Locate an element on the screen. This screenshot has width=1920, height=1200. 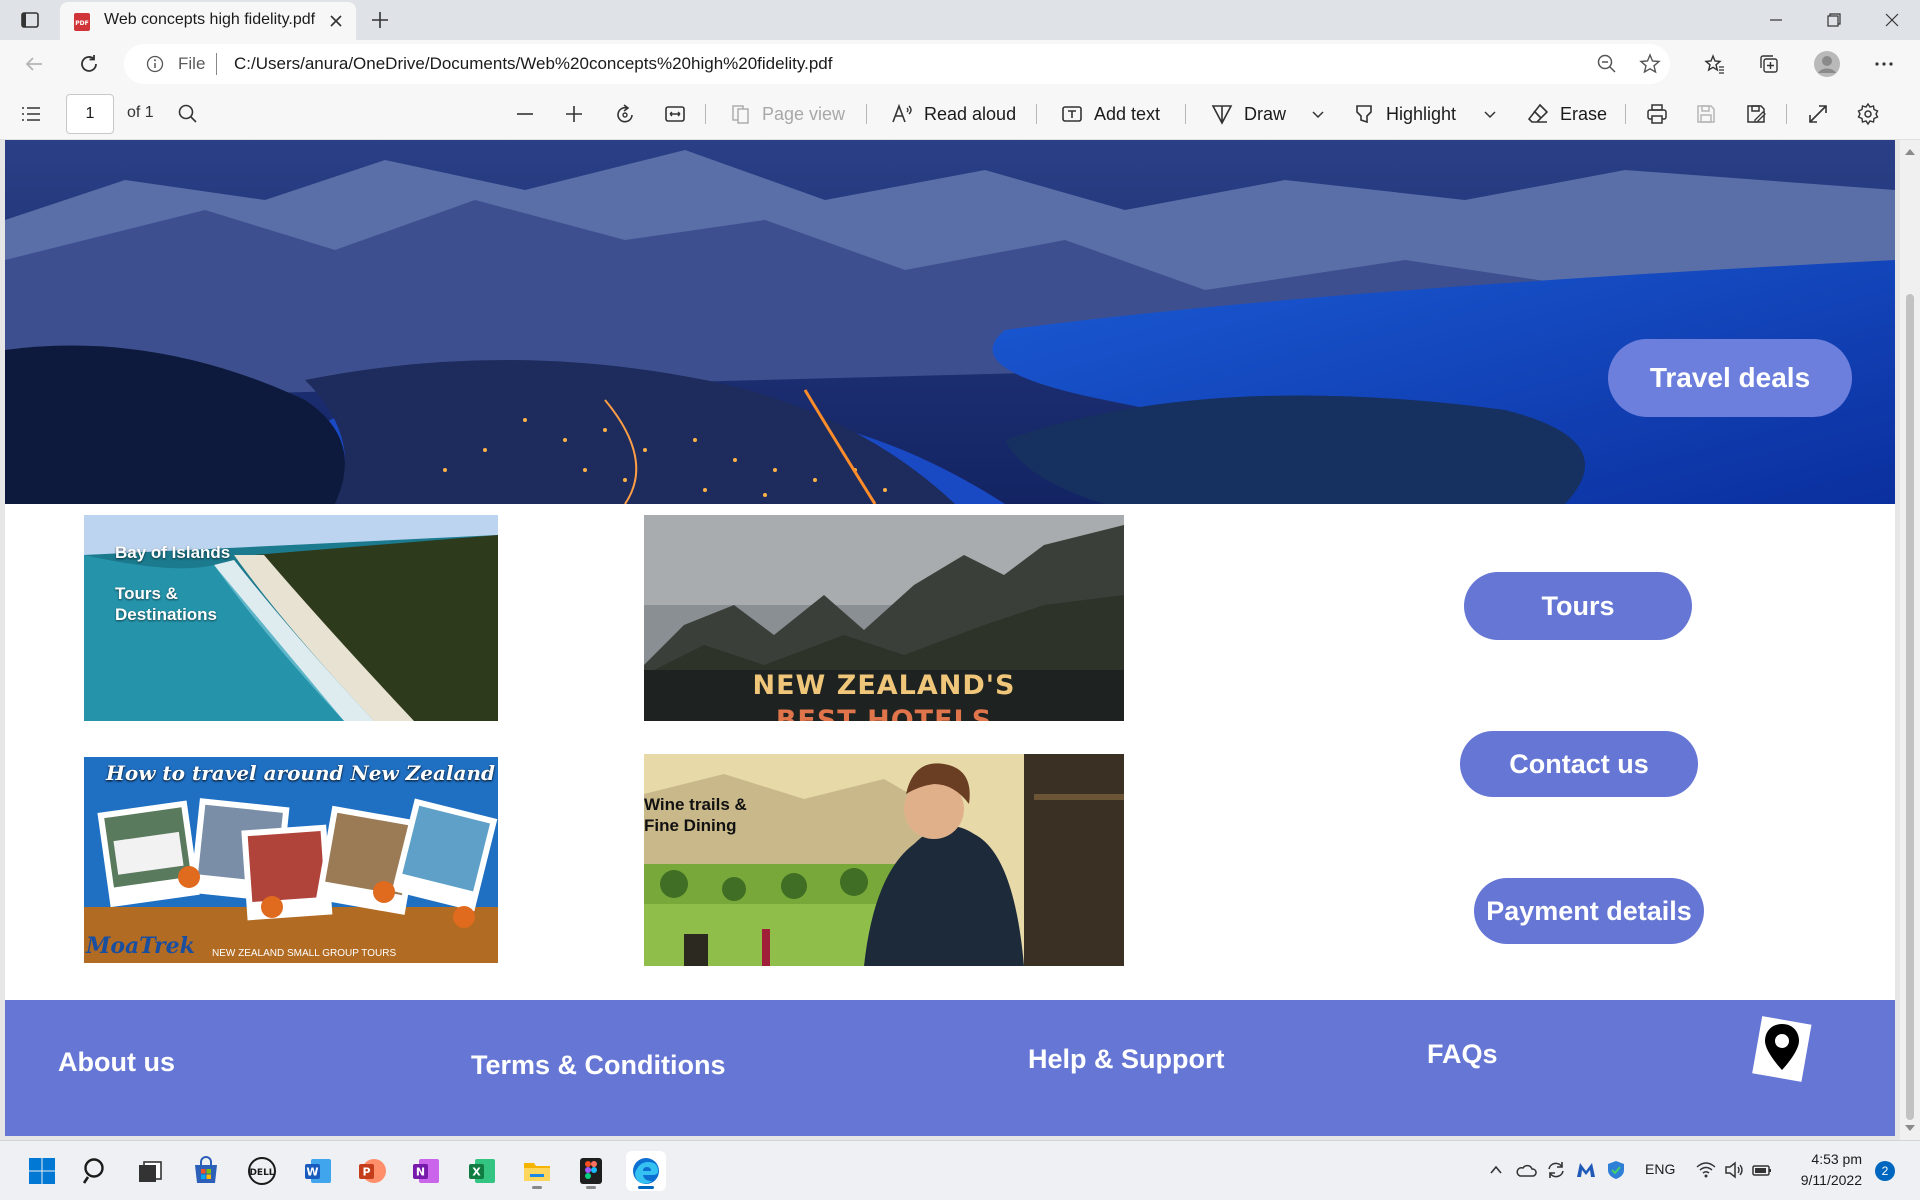
help-support-link: Help & Support is located at coordinates (1126, 1059).